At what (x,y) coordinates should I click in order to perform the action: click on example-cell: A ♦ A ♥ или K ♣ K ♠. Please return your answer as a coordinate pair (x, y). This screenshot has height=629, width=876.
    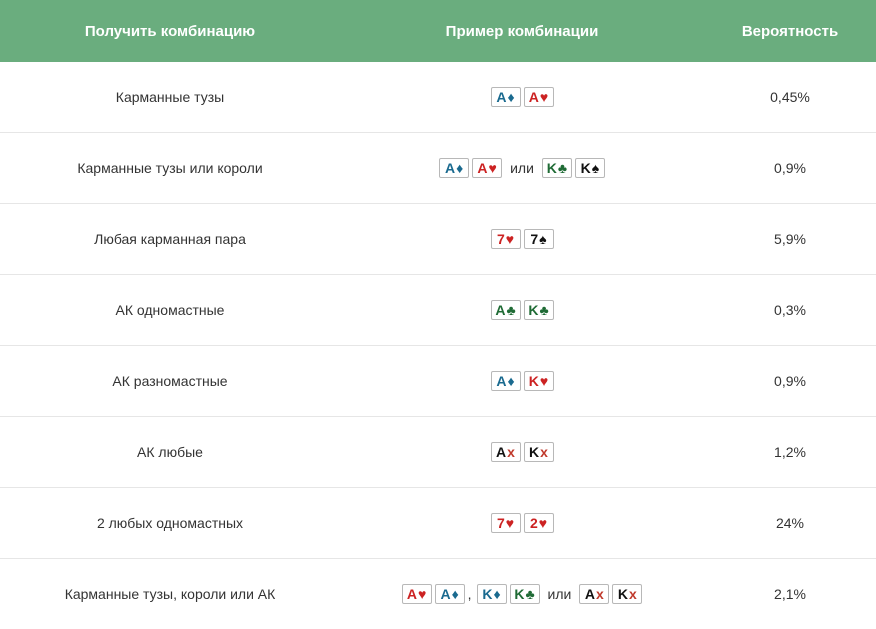
    Looking at the image, I should click on (522, 168).